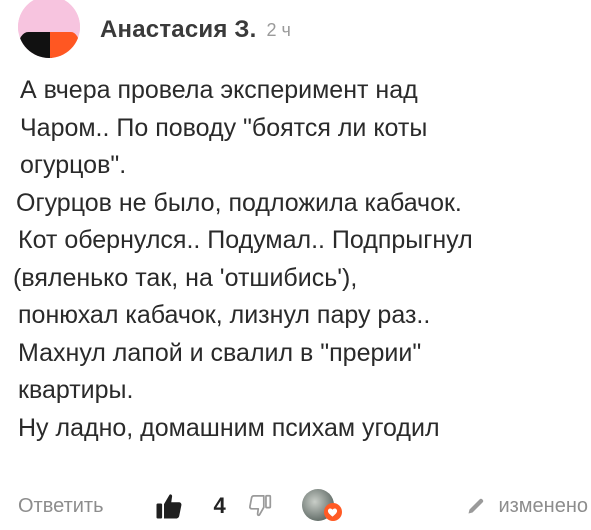 This screenshot has width=591, height=530. I want to click on comment-line: Махнул лапой и свалил в "прерии", so click(220, 352).